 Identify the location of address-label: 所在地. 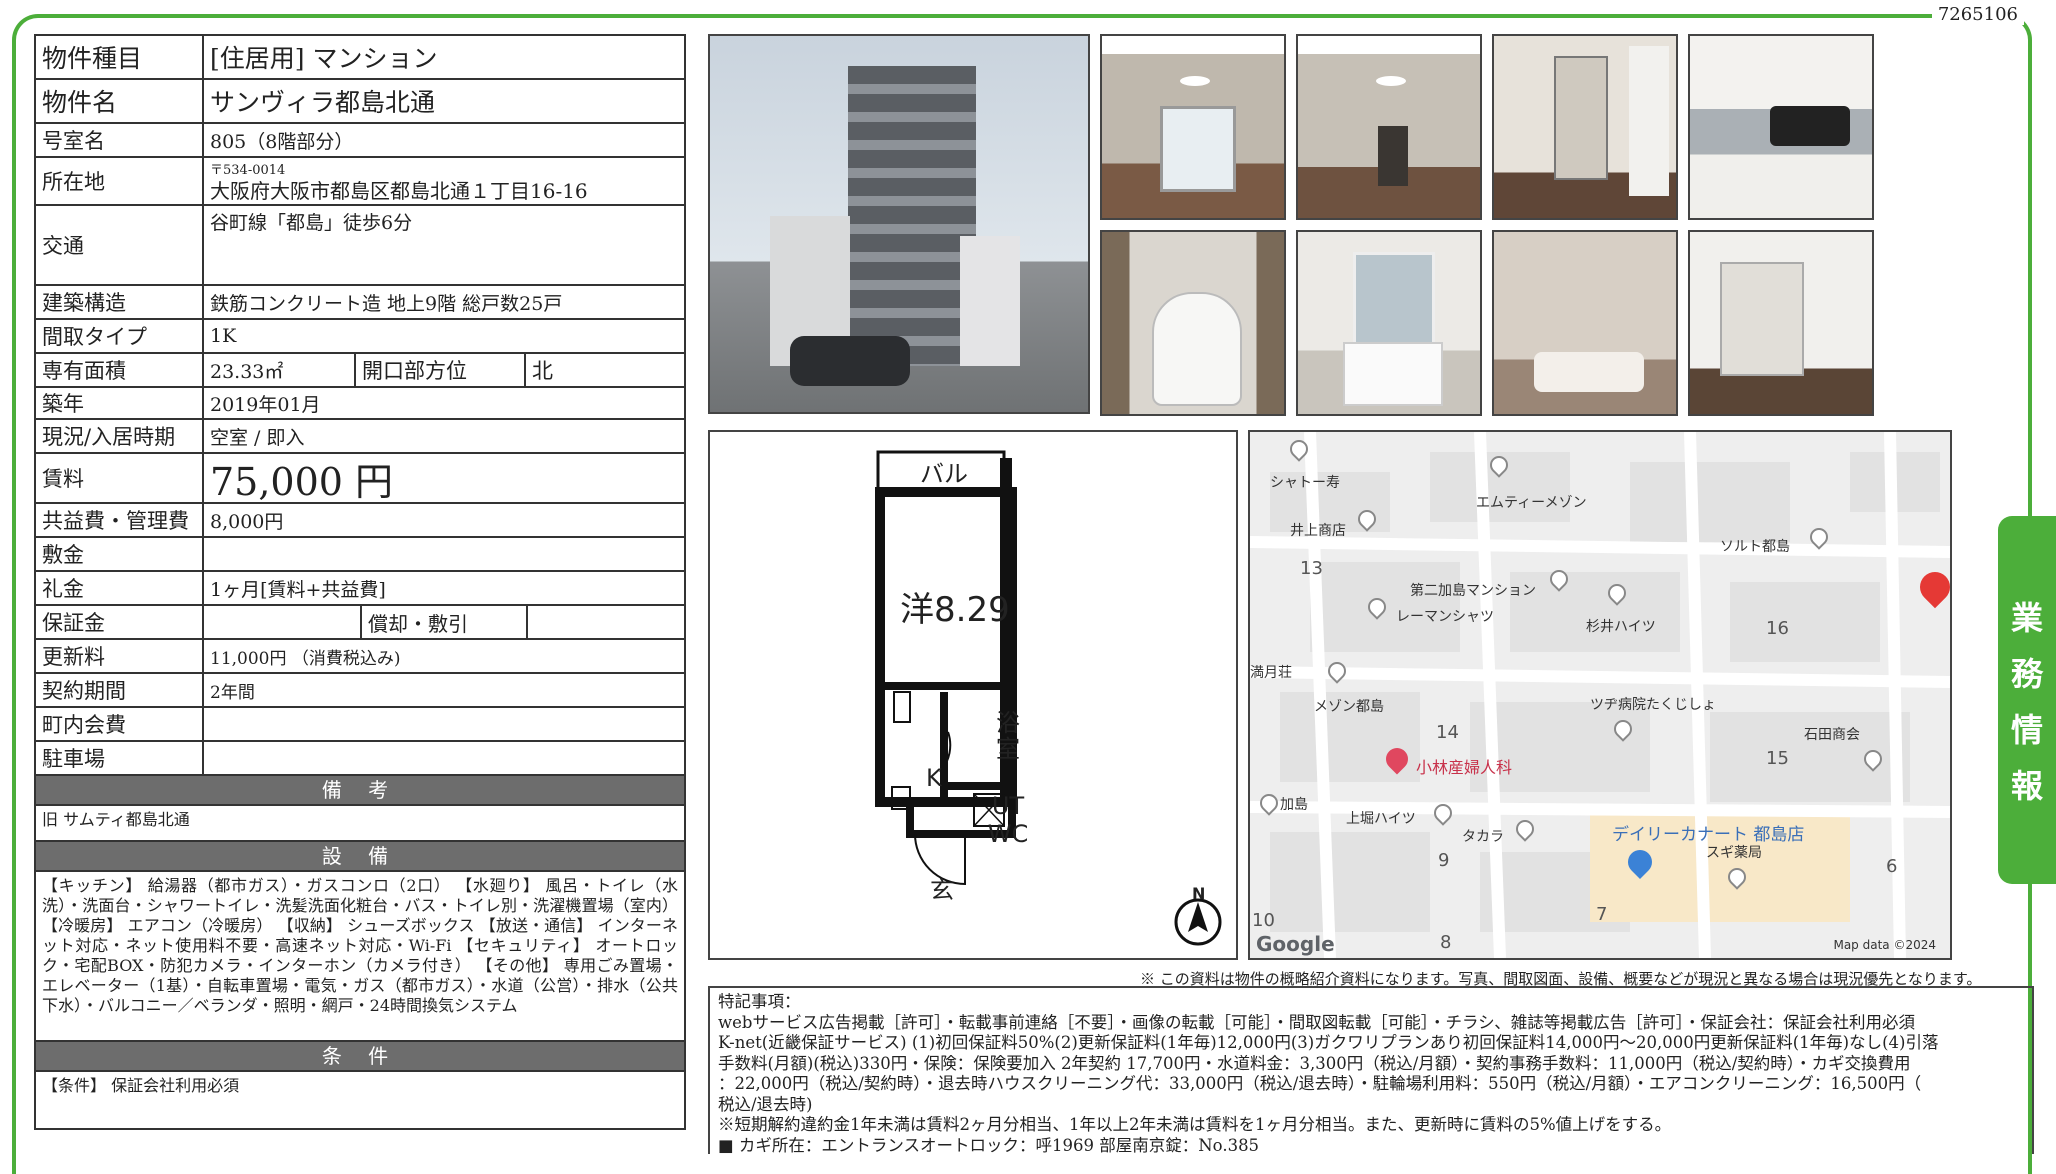
(120, 181).